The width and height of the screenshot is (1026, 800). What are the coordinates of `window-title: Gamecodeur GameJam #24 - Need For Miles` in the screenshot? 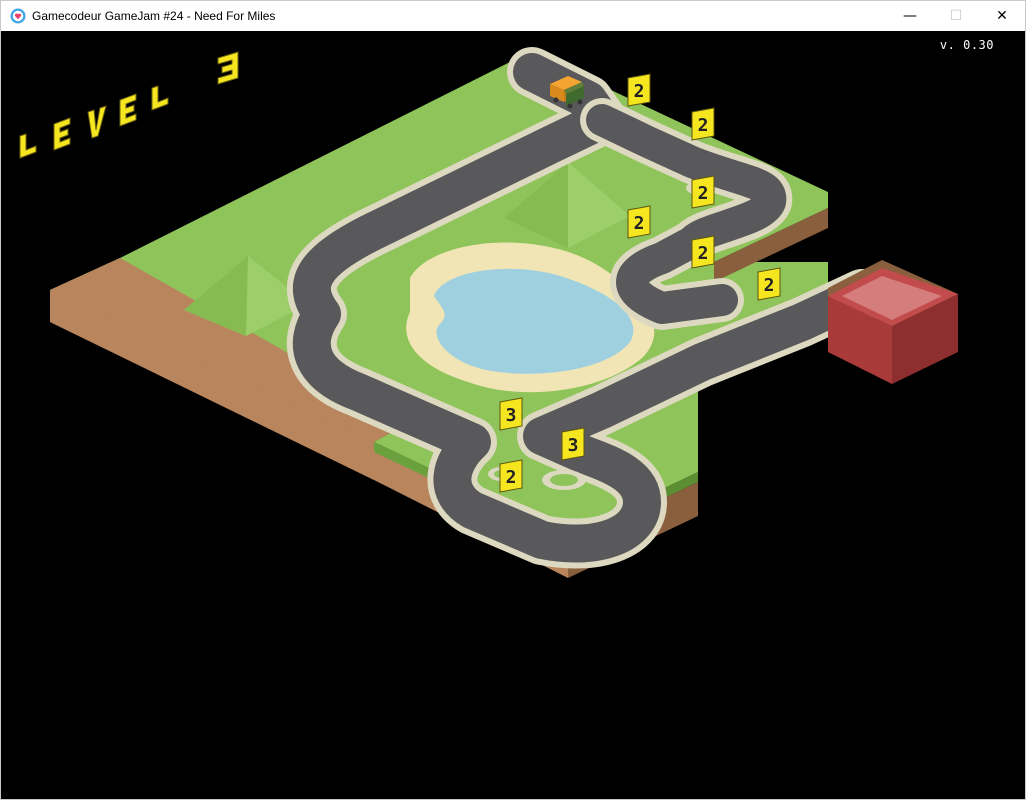 It's located at (154, 16).